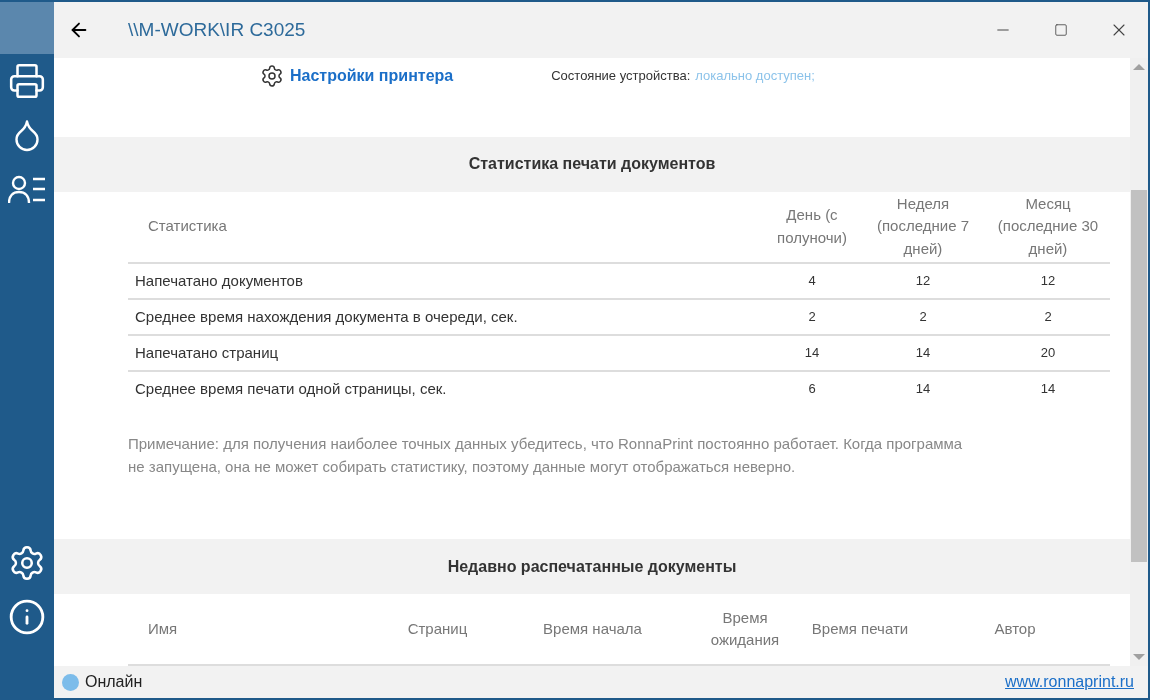 Image resolution: width=1150 pixels, height=700 pixels. I want to click on maximize-icon, so click(1061, 30).